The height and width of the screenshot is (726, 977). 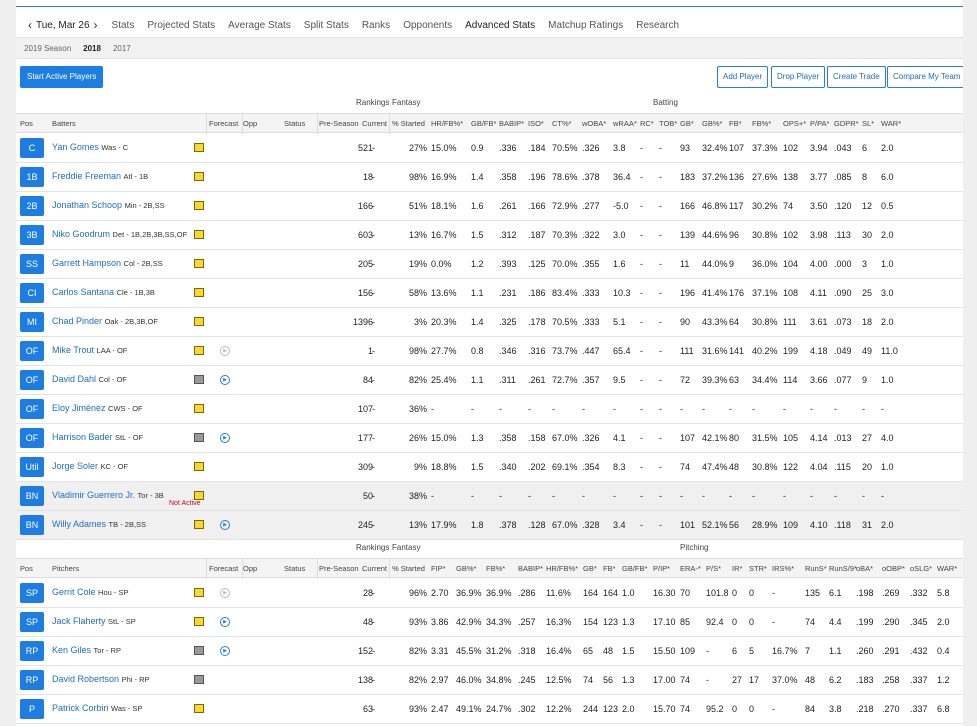 I want to click on pitchers-col-header: RunS/9*, so click(x=843, y=568).